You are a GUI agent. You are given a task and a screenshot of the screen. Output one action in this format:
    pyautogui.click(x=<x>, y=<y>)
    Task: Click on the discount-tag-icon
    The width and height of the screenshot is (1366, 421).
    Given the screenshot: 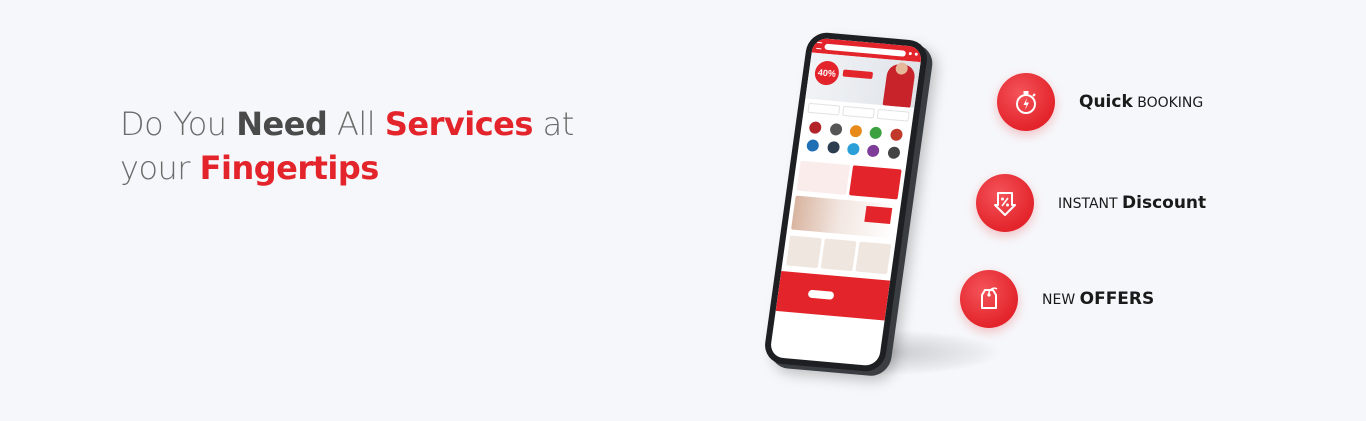 What is the action you would take?
    pyautogui.click(x=1005, y=204)
    